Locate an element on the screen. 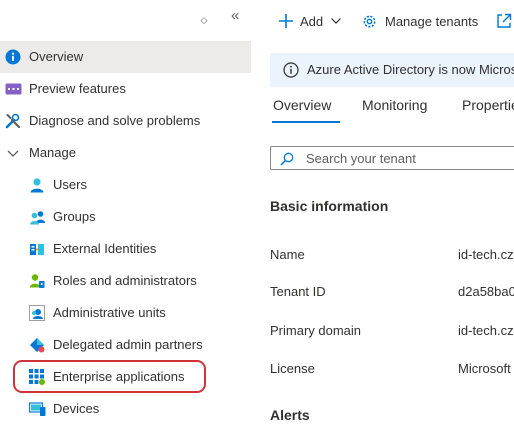 The width and height of the screenshot is (514, 429). delegated-admin-icon is located at coordinates (37, 345).